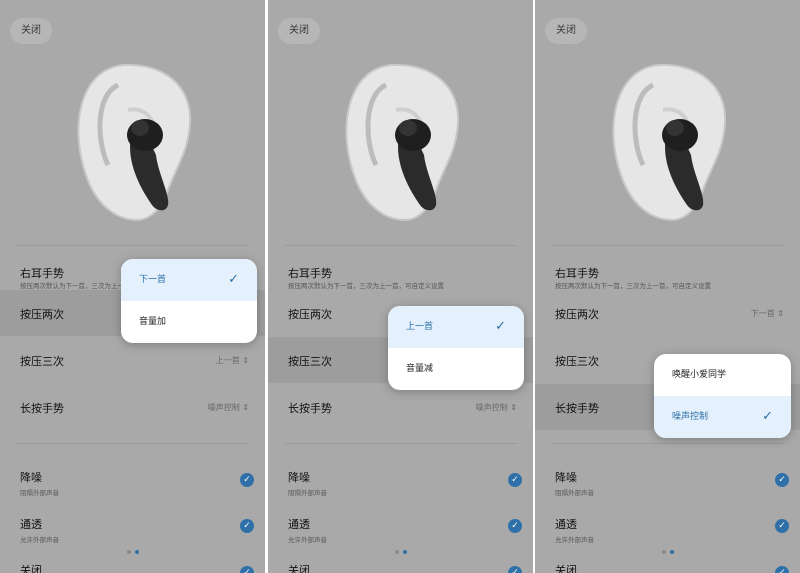  I want to click on menu-option-selected: 上一首 ✓, so click(456, 327).